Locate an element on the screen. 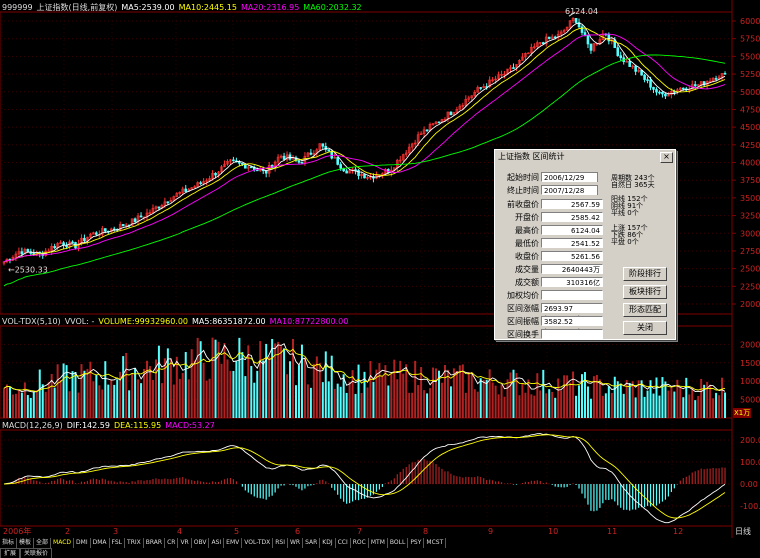  indicator-tab-fsl: FSL is located at coordinates (118, 543).